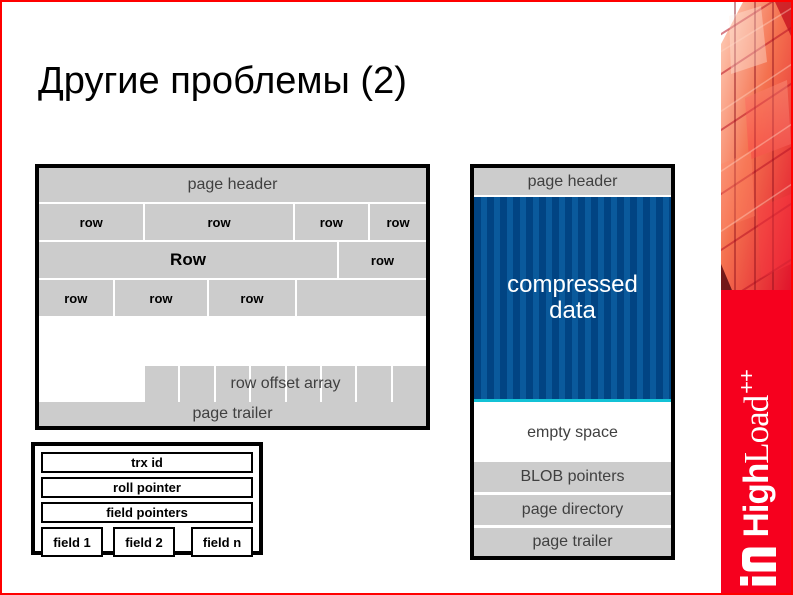 The height and width of the screenshot is (595, 793). I want to click on row-offset-array-cells, so click(285, 384).